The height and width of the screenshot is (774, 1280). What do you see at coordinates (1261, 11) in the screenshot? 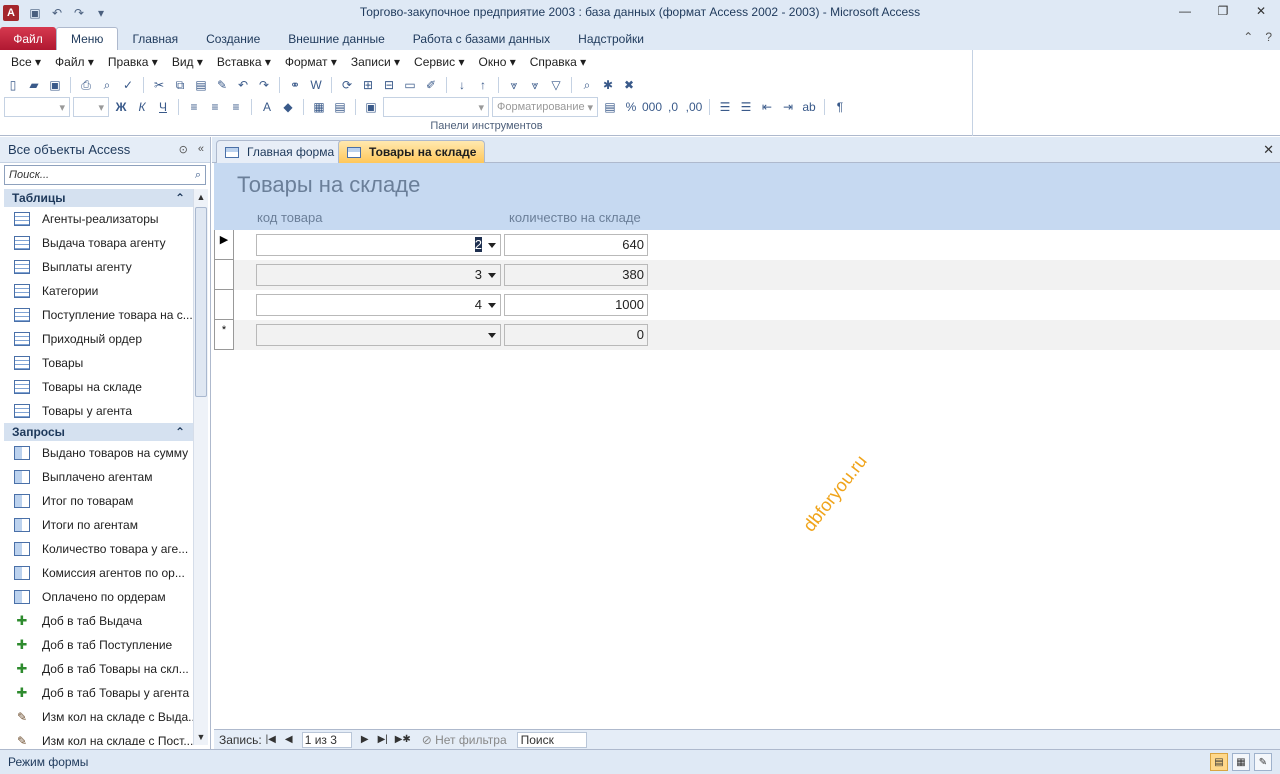
I see `close-window-button: ✕` at bounding box center [1261, 11].